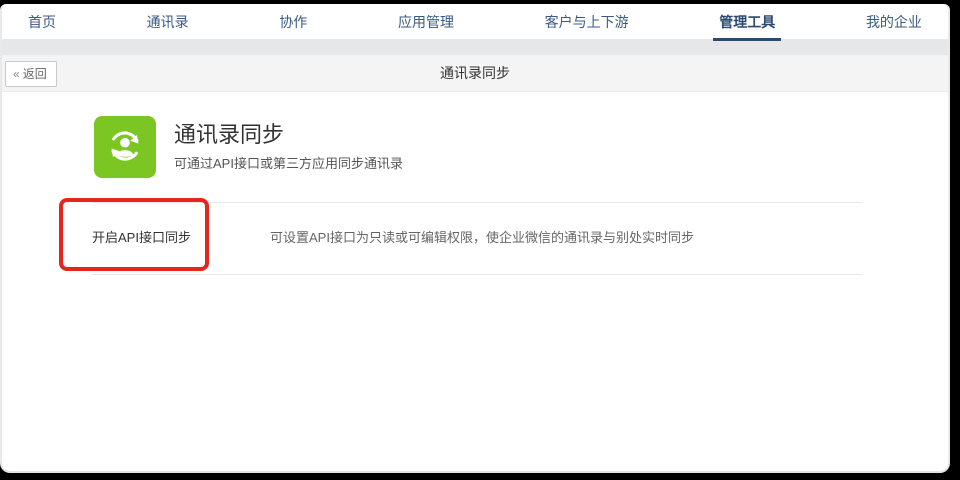 The height and width of the screenshot is (480, 960). Describe the element at coordinates (475, 47) in the screenshot. I see `background-band` at that location.